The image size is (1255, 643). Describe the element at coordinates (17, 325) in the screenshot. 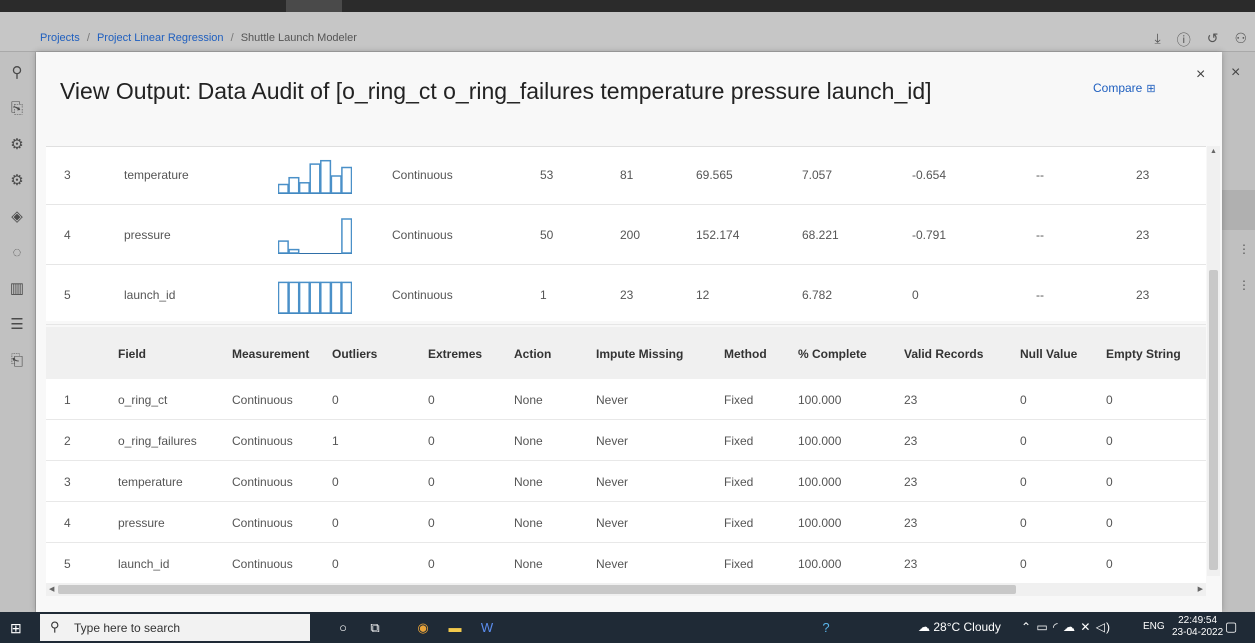

I see `list-icon: ☰` at that location.